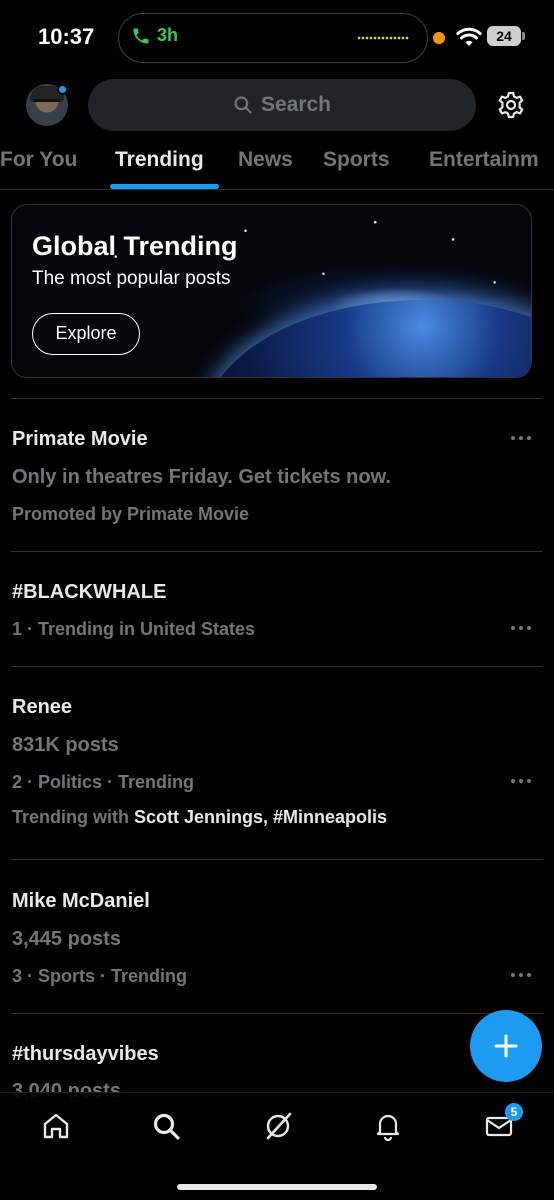  What do you see at coordinates (100, 976) in the screenshot?
I see `trend-meta: 3 · Sports · Trending` at bounding box center [100, 976].